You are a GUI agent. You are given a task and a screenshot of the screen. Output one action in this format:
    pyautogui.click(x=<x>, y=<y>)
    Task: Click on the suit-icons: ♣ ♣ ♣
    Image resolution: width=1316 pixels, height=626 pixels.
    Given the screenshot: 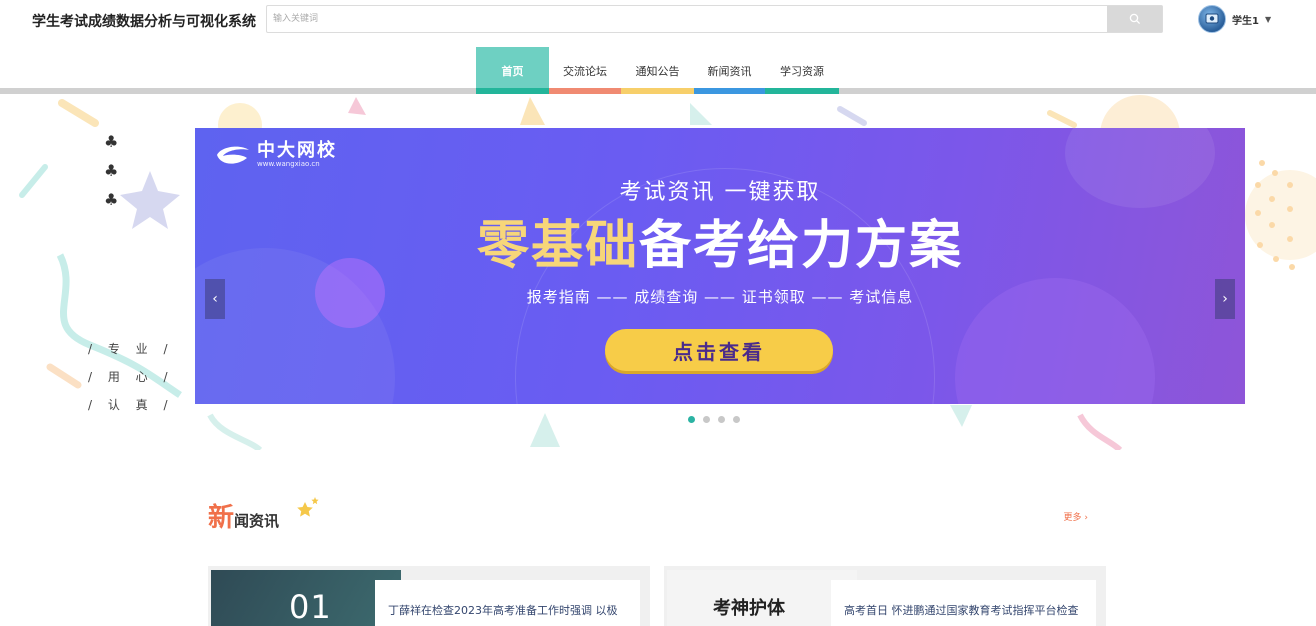 What is the action you would take?
    pyautogui.click(x=111, y=170)
    